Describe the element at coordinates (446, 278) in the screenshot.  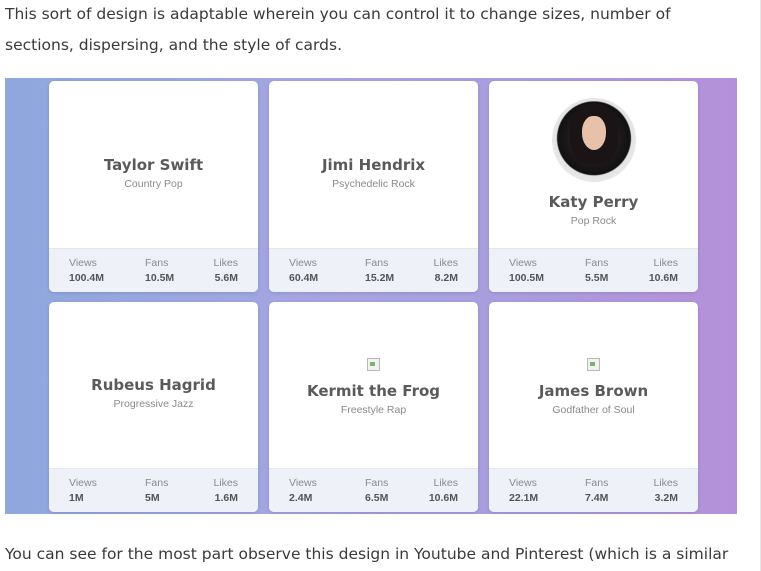
I see `stat-value: 8.2M` at that location.